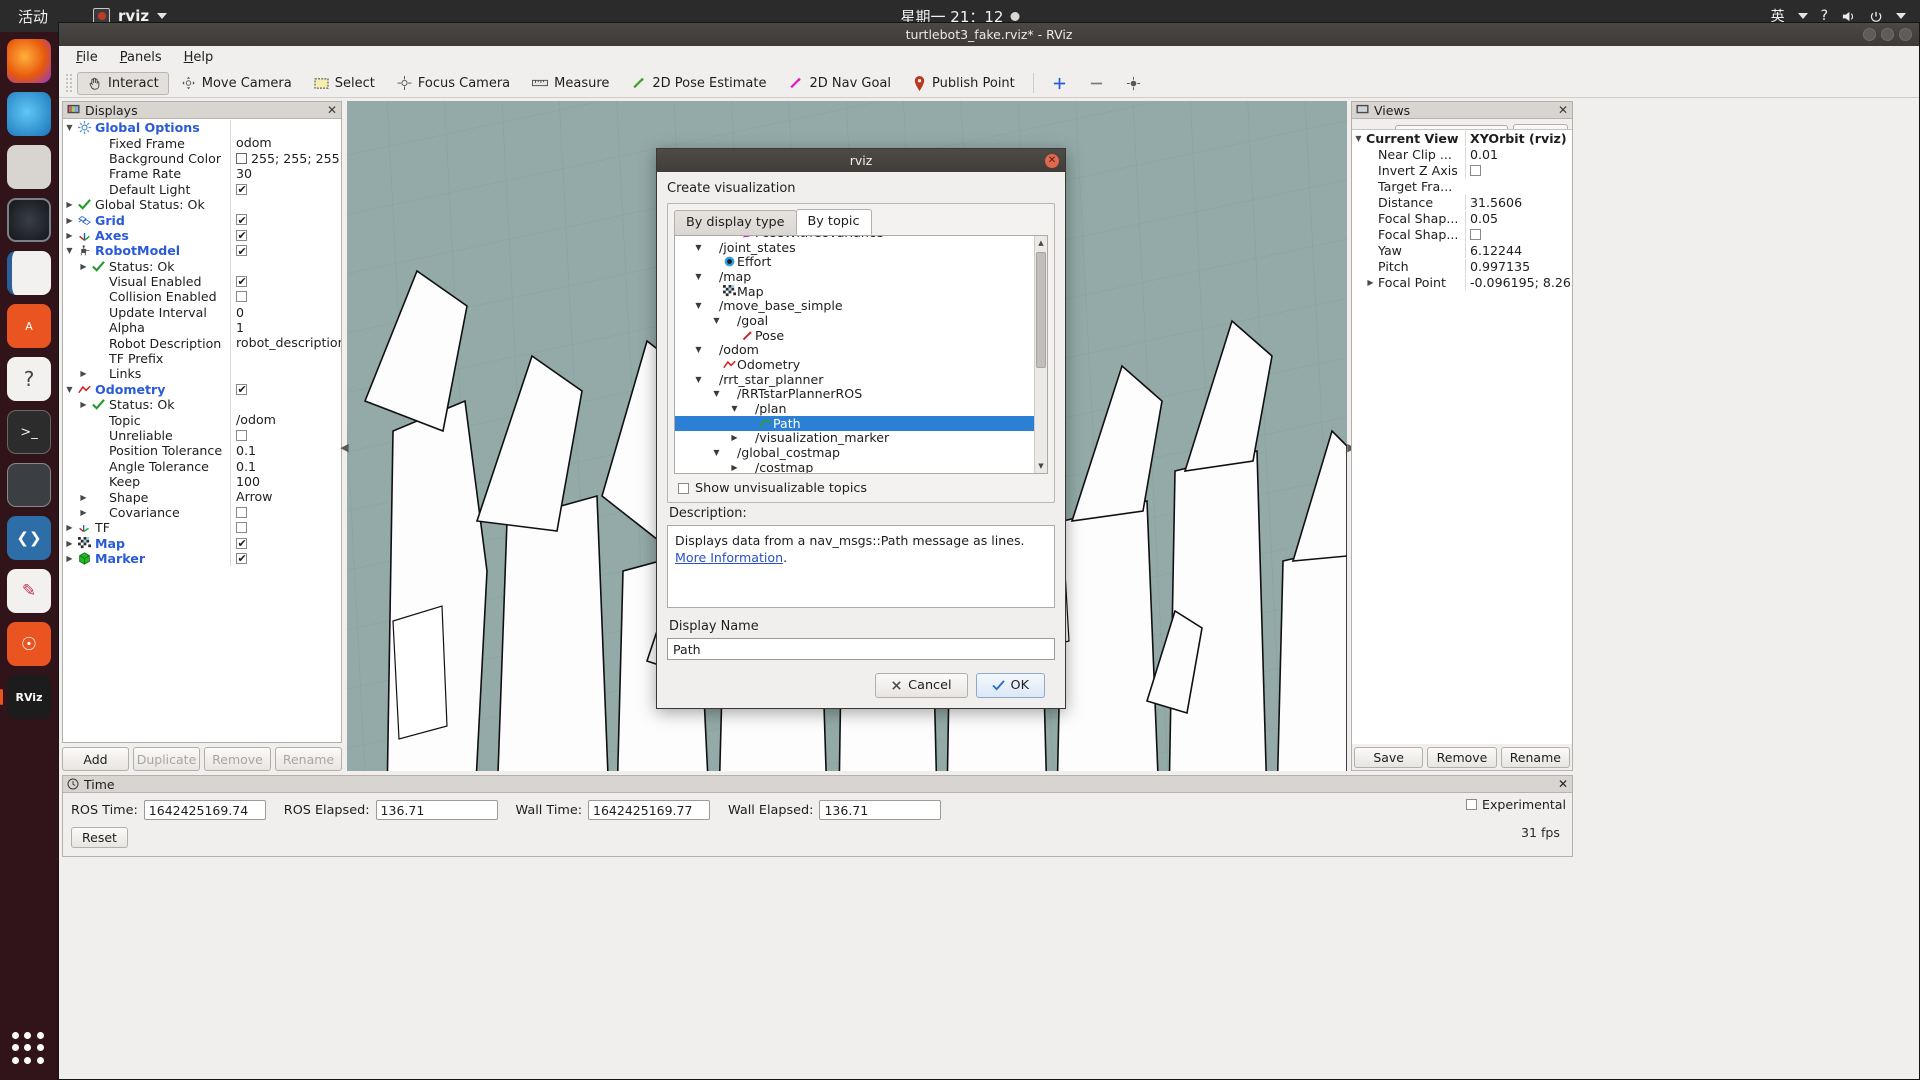 The height and width of the screenshot is (1080, 1920). What do you see at coordinates (285, 312) in the screenshot?
I see `displays-row-value: 0` at bounding box center [285, 312].